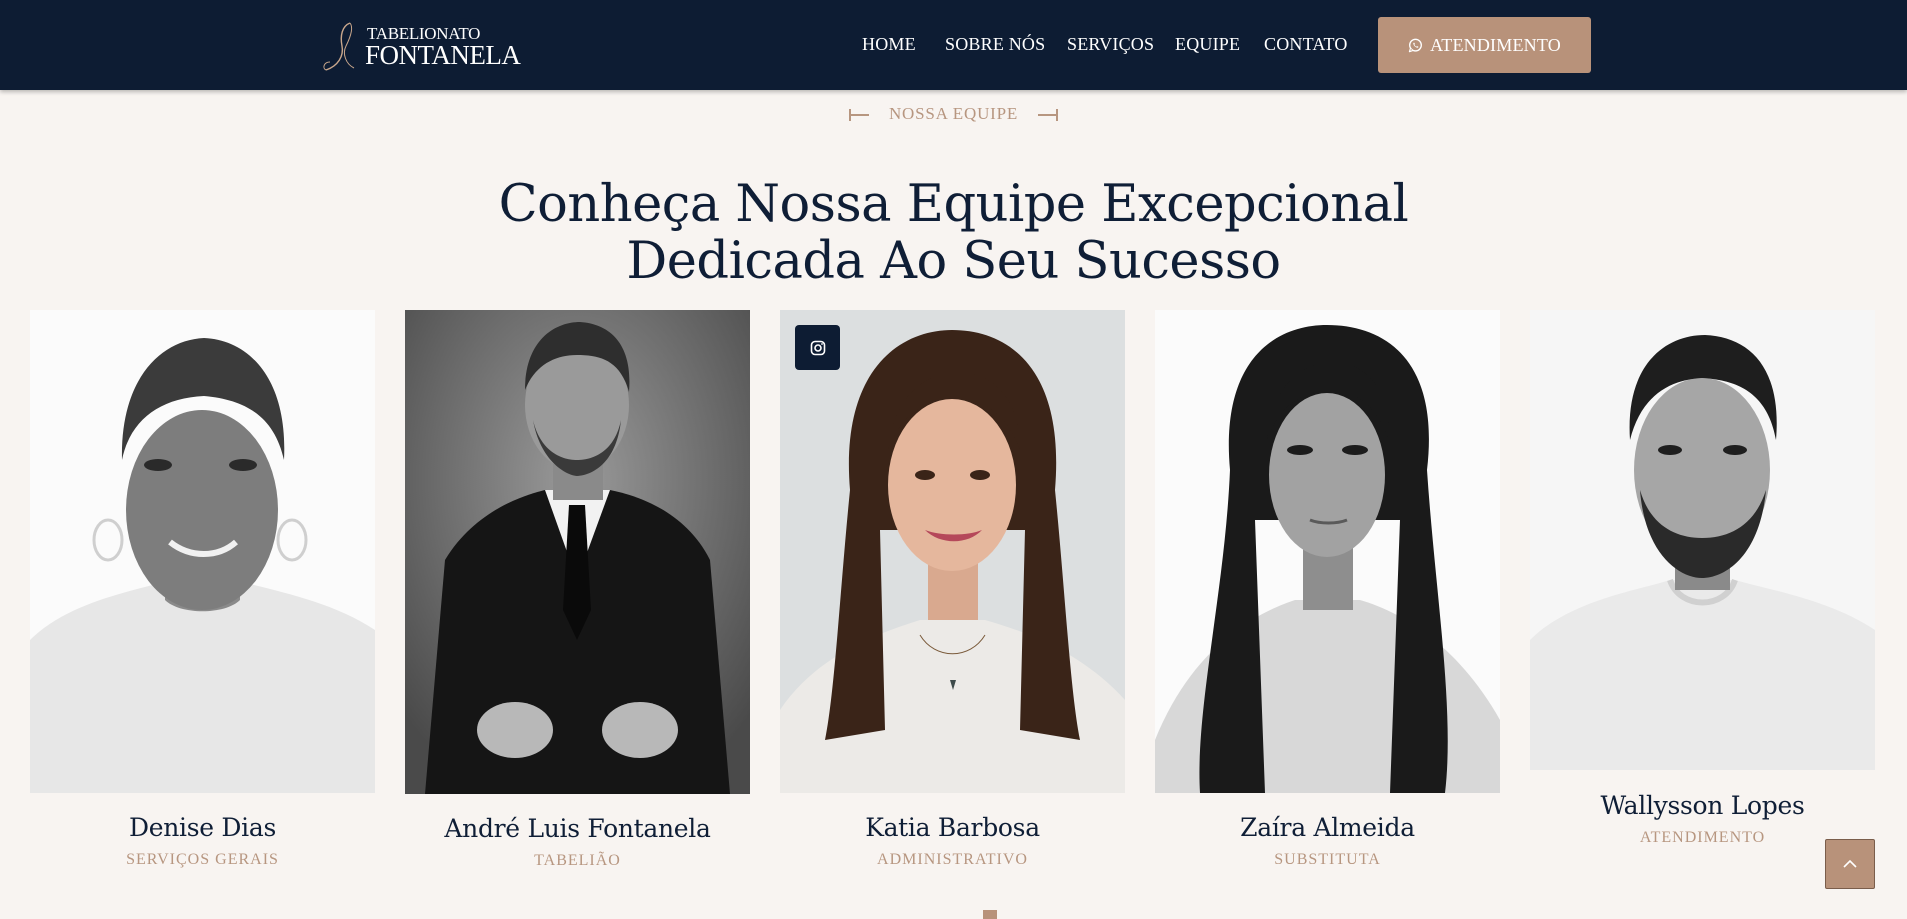 The image size is (1907, 919). What do you see at coordinates (1415, 45) in the screenshot?
I see `whatsapp-icon` at bounding box center [1415, 45].